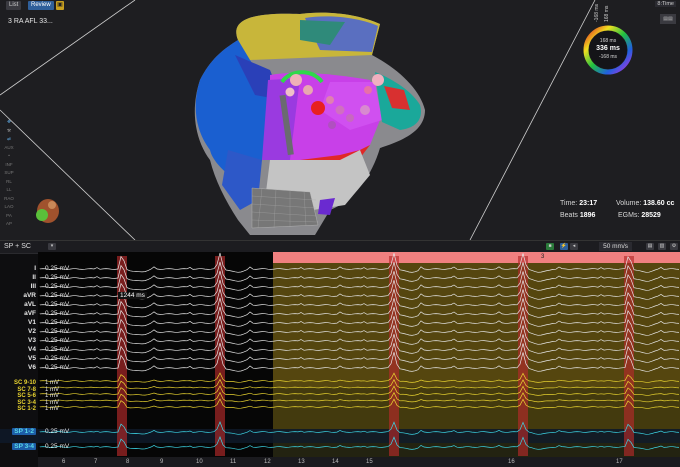 This screenshot has height=467, width=680. Describe the element at coordinates (619, 462) in the screenshot. I see `beat-number: 17` at that location.